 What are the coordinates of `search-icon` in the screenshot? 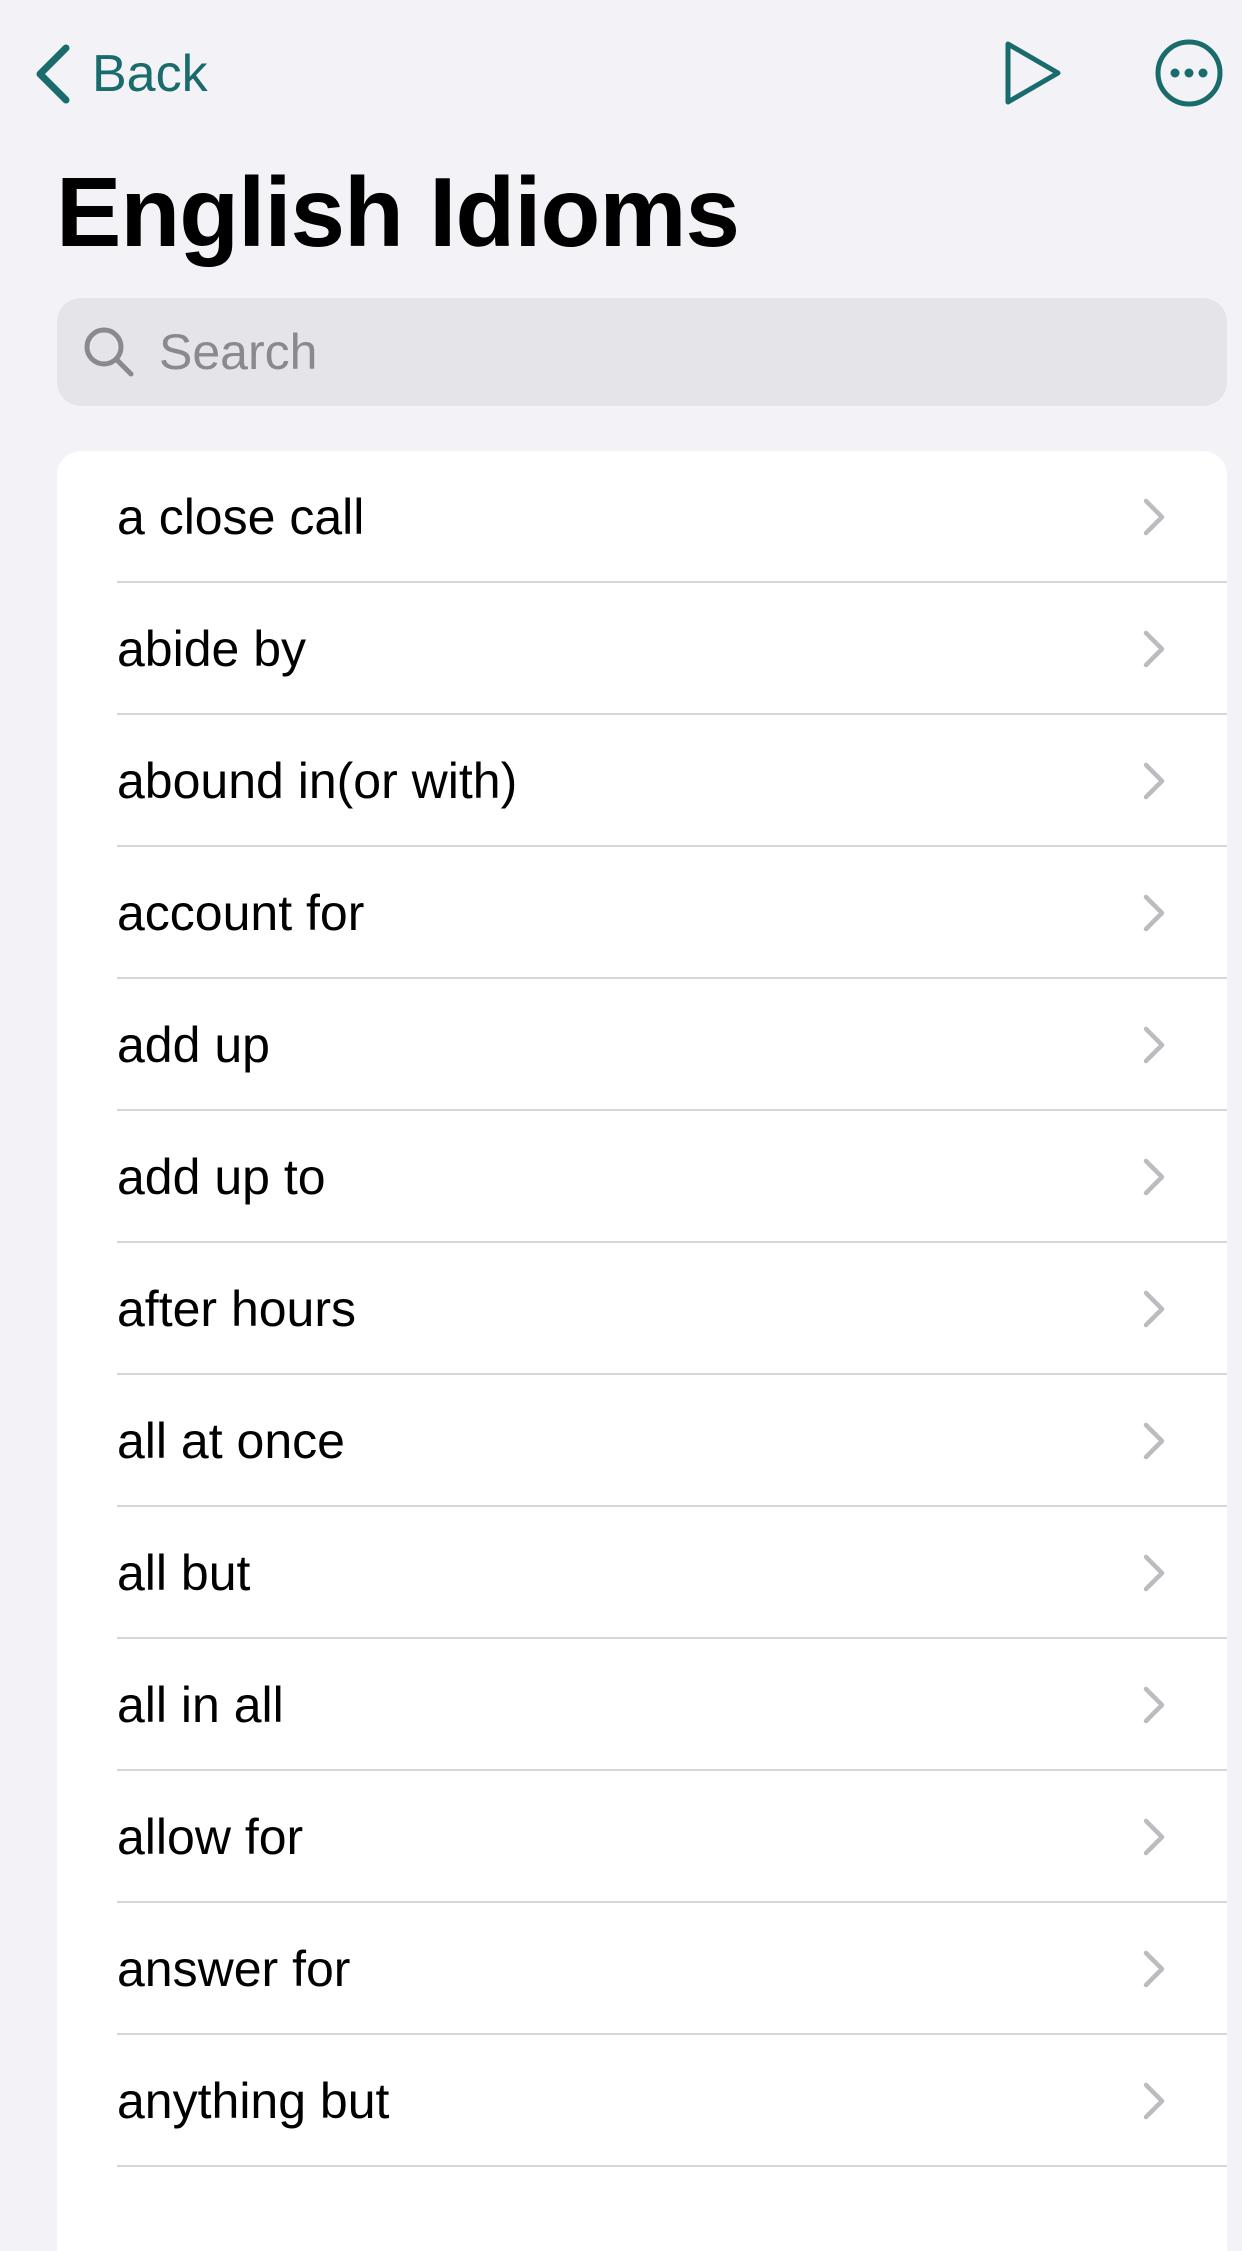 It's located at (109, 352).